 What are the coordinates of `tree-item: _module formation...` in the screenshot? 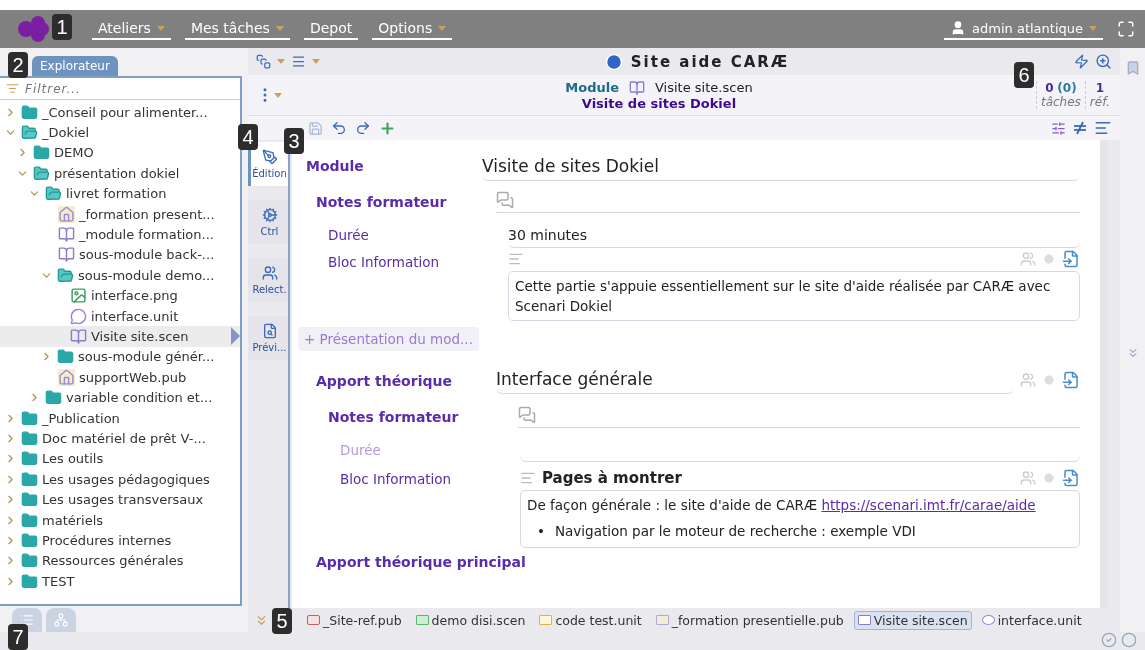 It's located at (120, 234).